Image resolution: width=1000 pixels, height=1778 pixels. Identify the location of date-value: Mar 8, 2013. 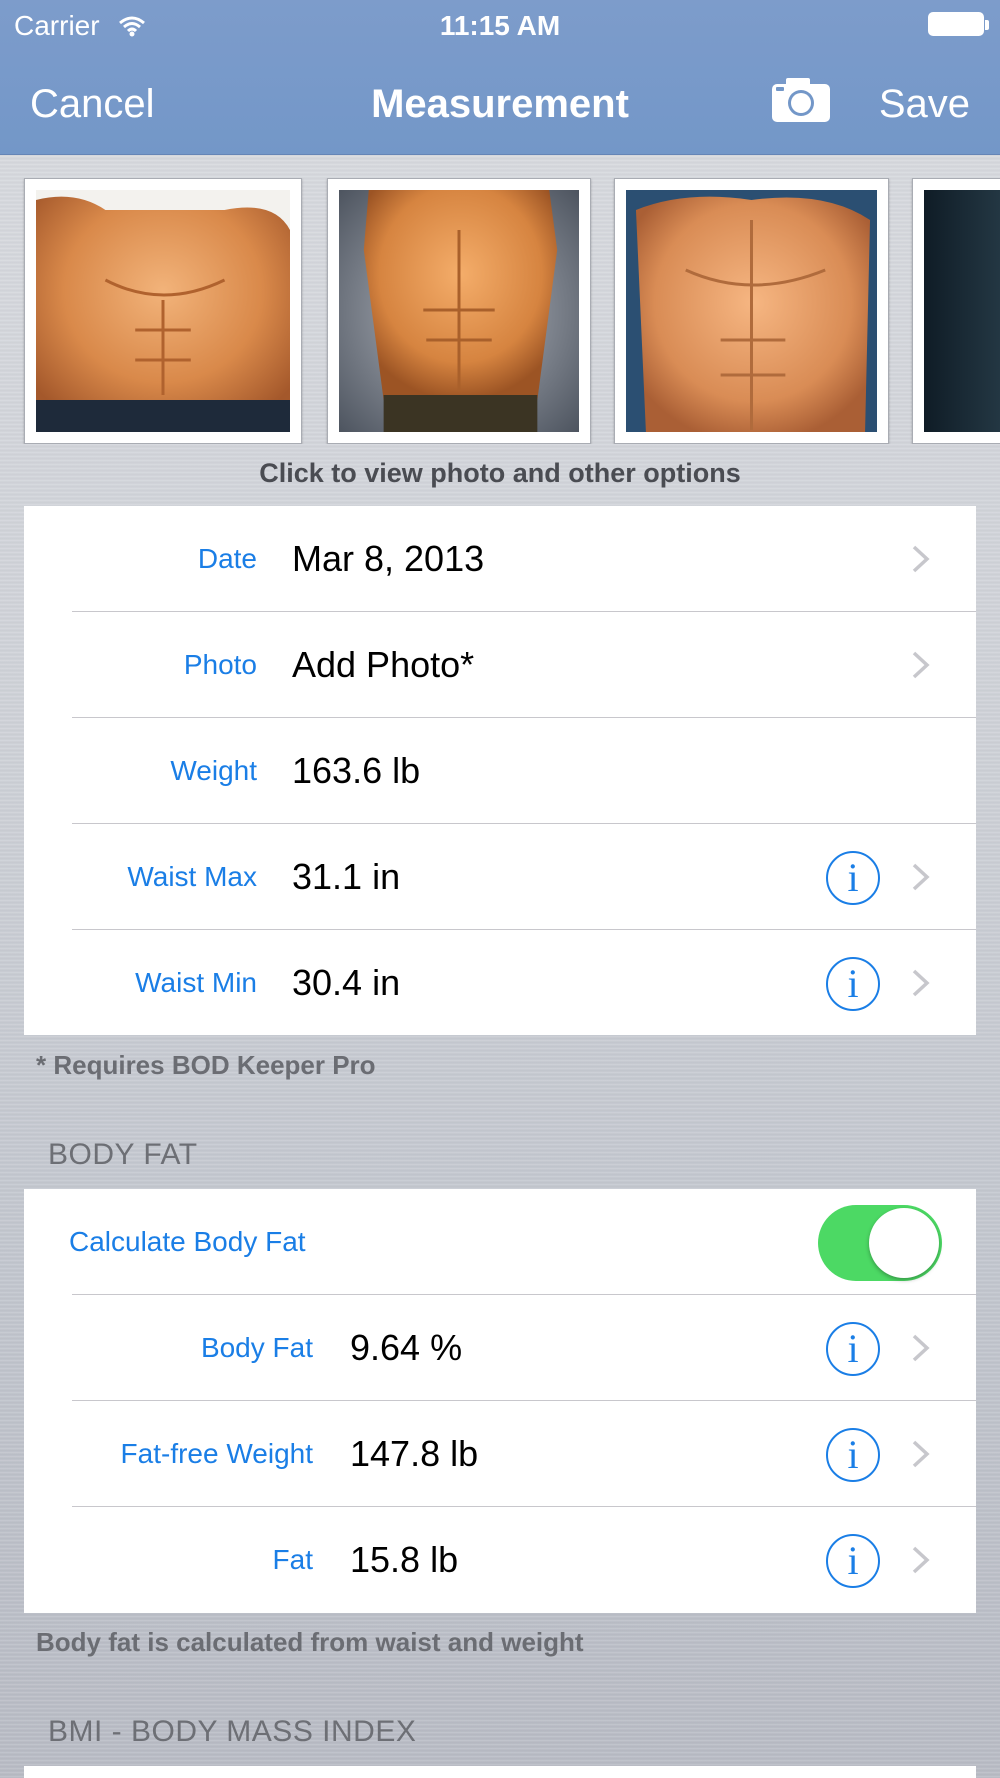
(388, 558).